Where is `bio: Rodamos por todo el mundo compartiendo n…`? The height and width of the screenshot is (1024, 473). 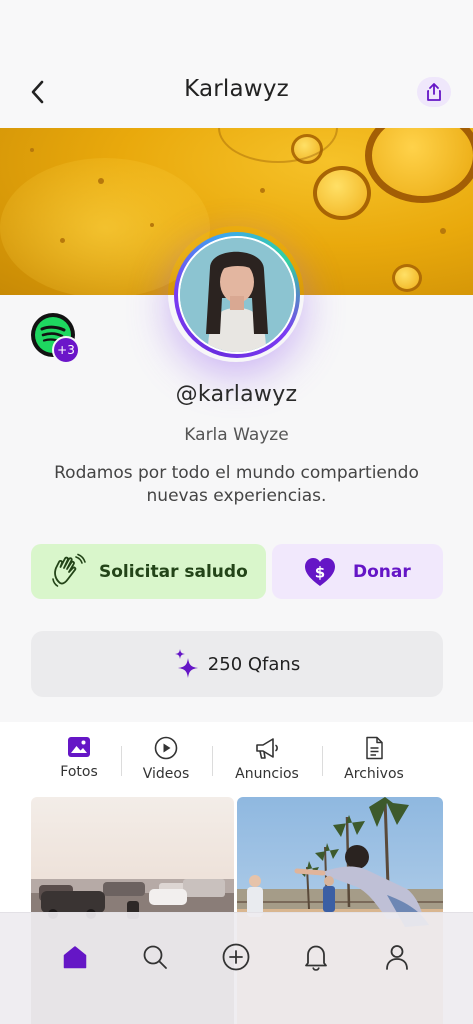 bio: Rodamos por todo el mundo compartiendo n… is located at coordinates (236, 484).